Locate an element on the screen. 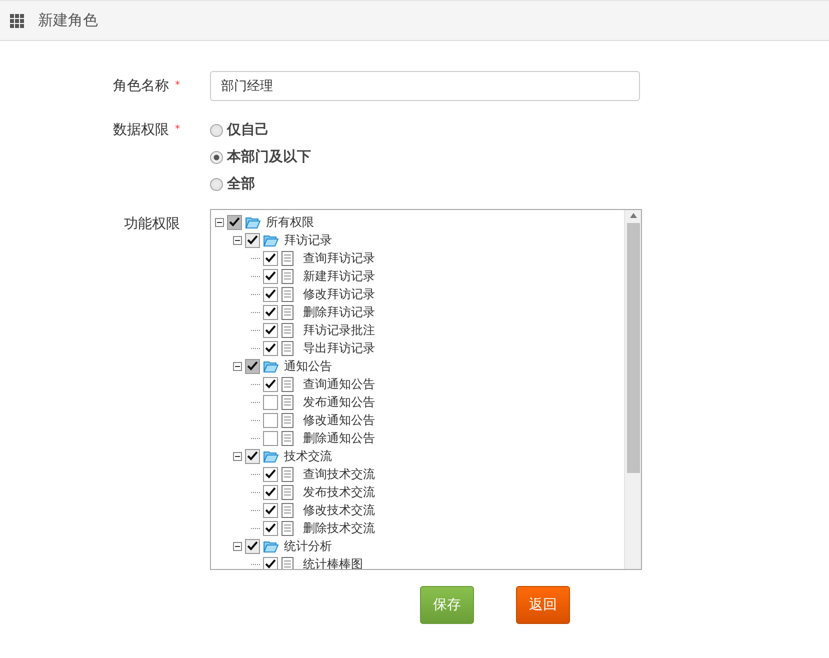 The image size is (829, 658). tree-item-label: 查询通知公告 is located at coordinates (339, 384).